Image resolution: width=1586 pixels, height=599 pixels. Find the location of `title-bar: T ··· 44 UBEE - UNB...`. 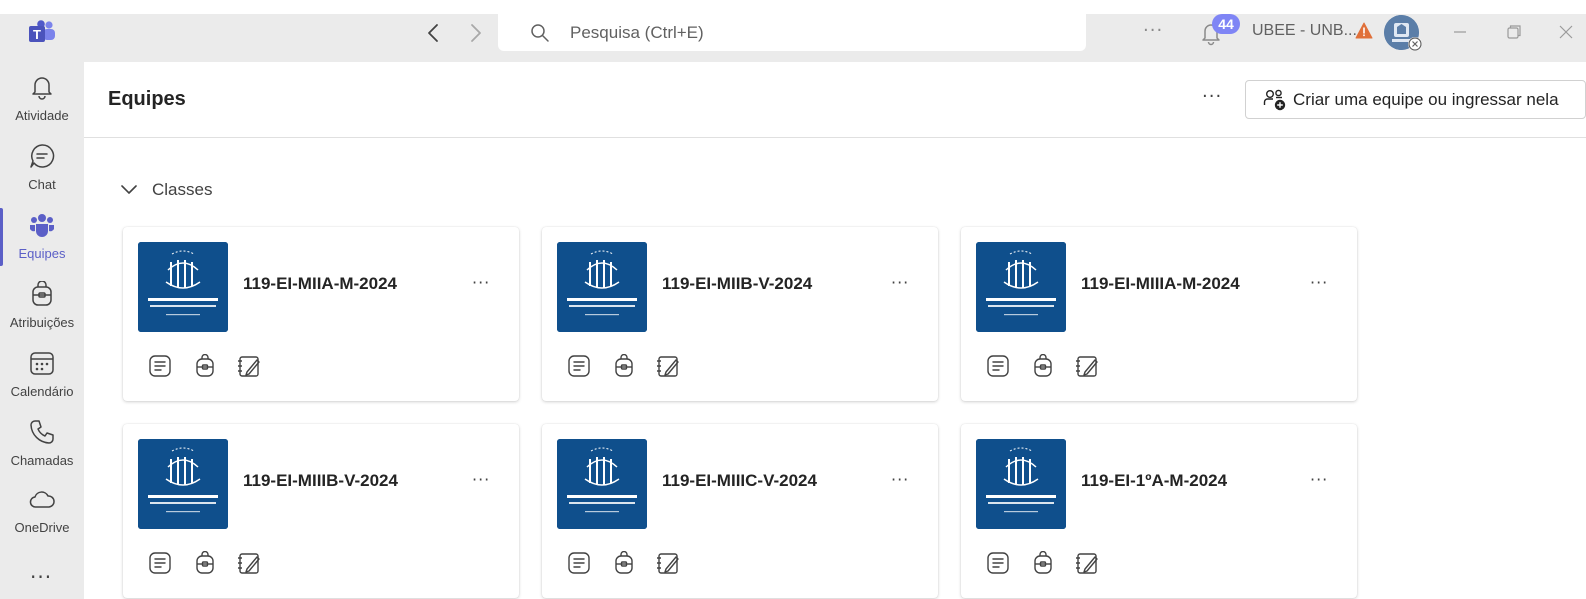

title-bar: T ··· 44 UBEE - UNB... is located at coordinates (793, 31).